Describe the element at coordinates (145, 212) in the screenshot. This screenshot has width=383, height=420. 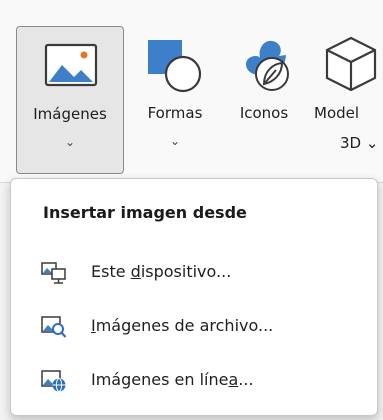
I see `menu-title: Insertar imagen desde` at that location.